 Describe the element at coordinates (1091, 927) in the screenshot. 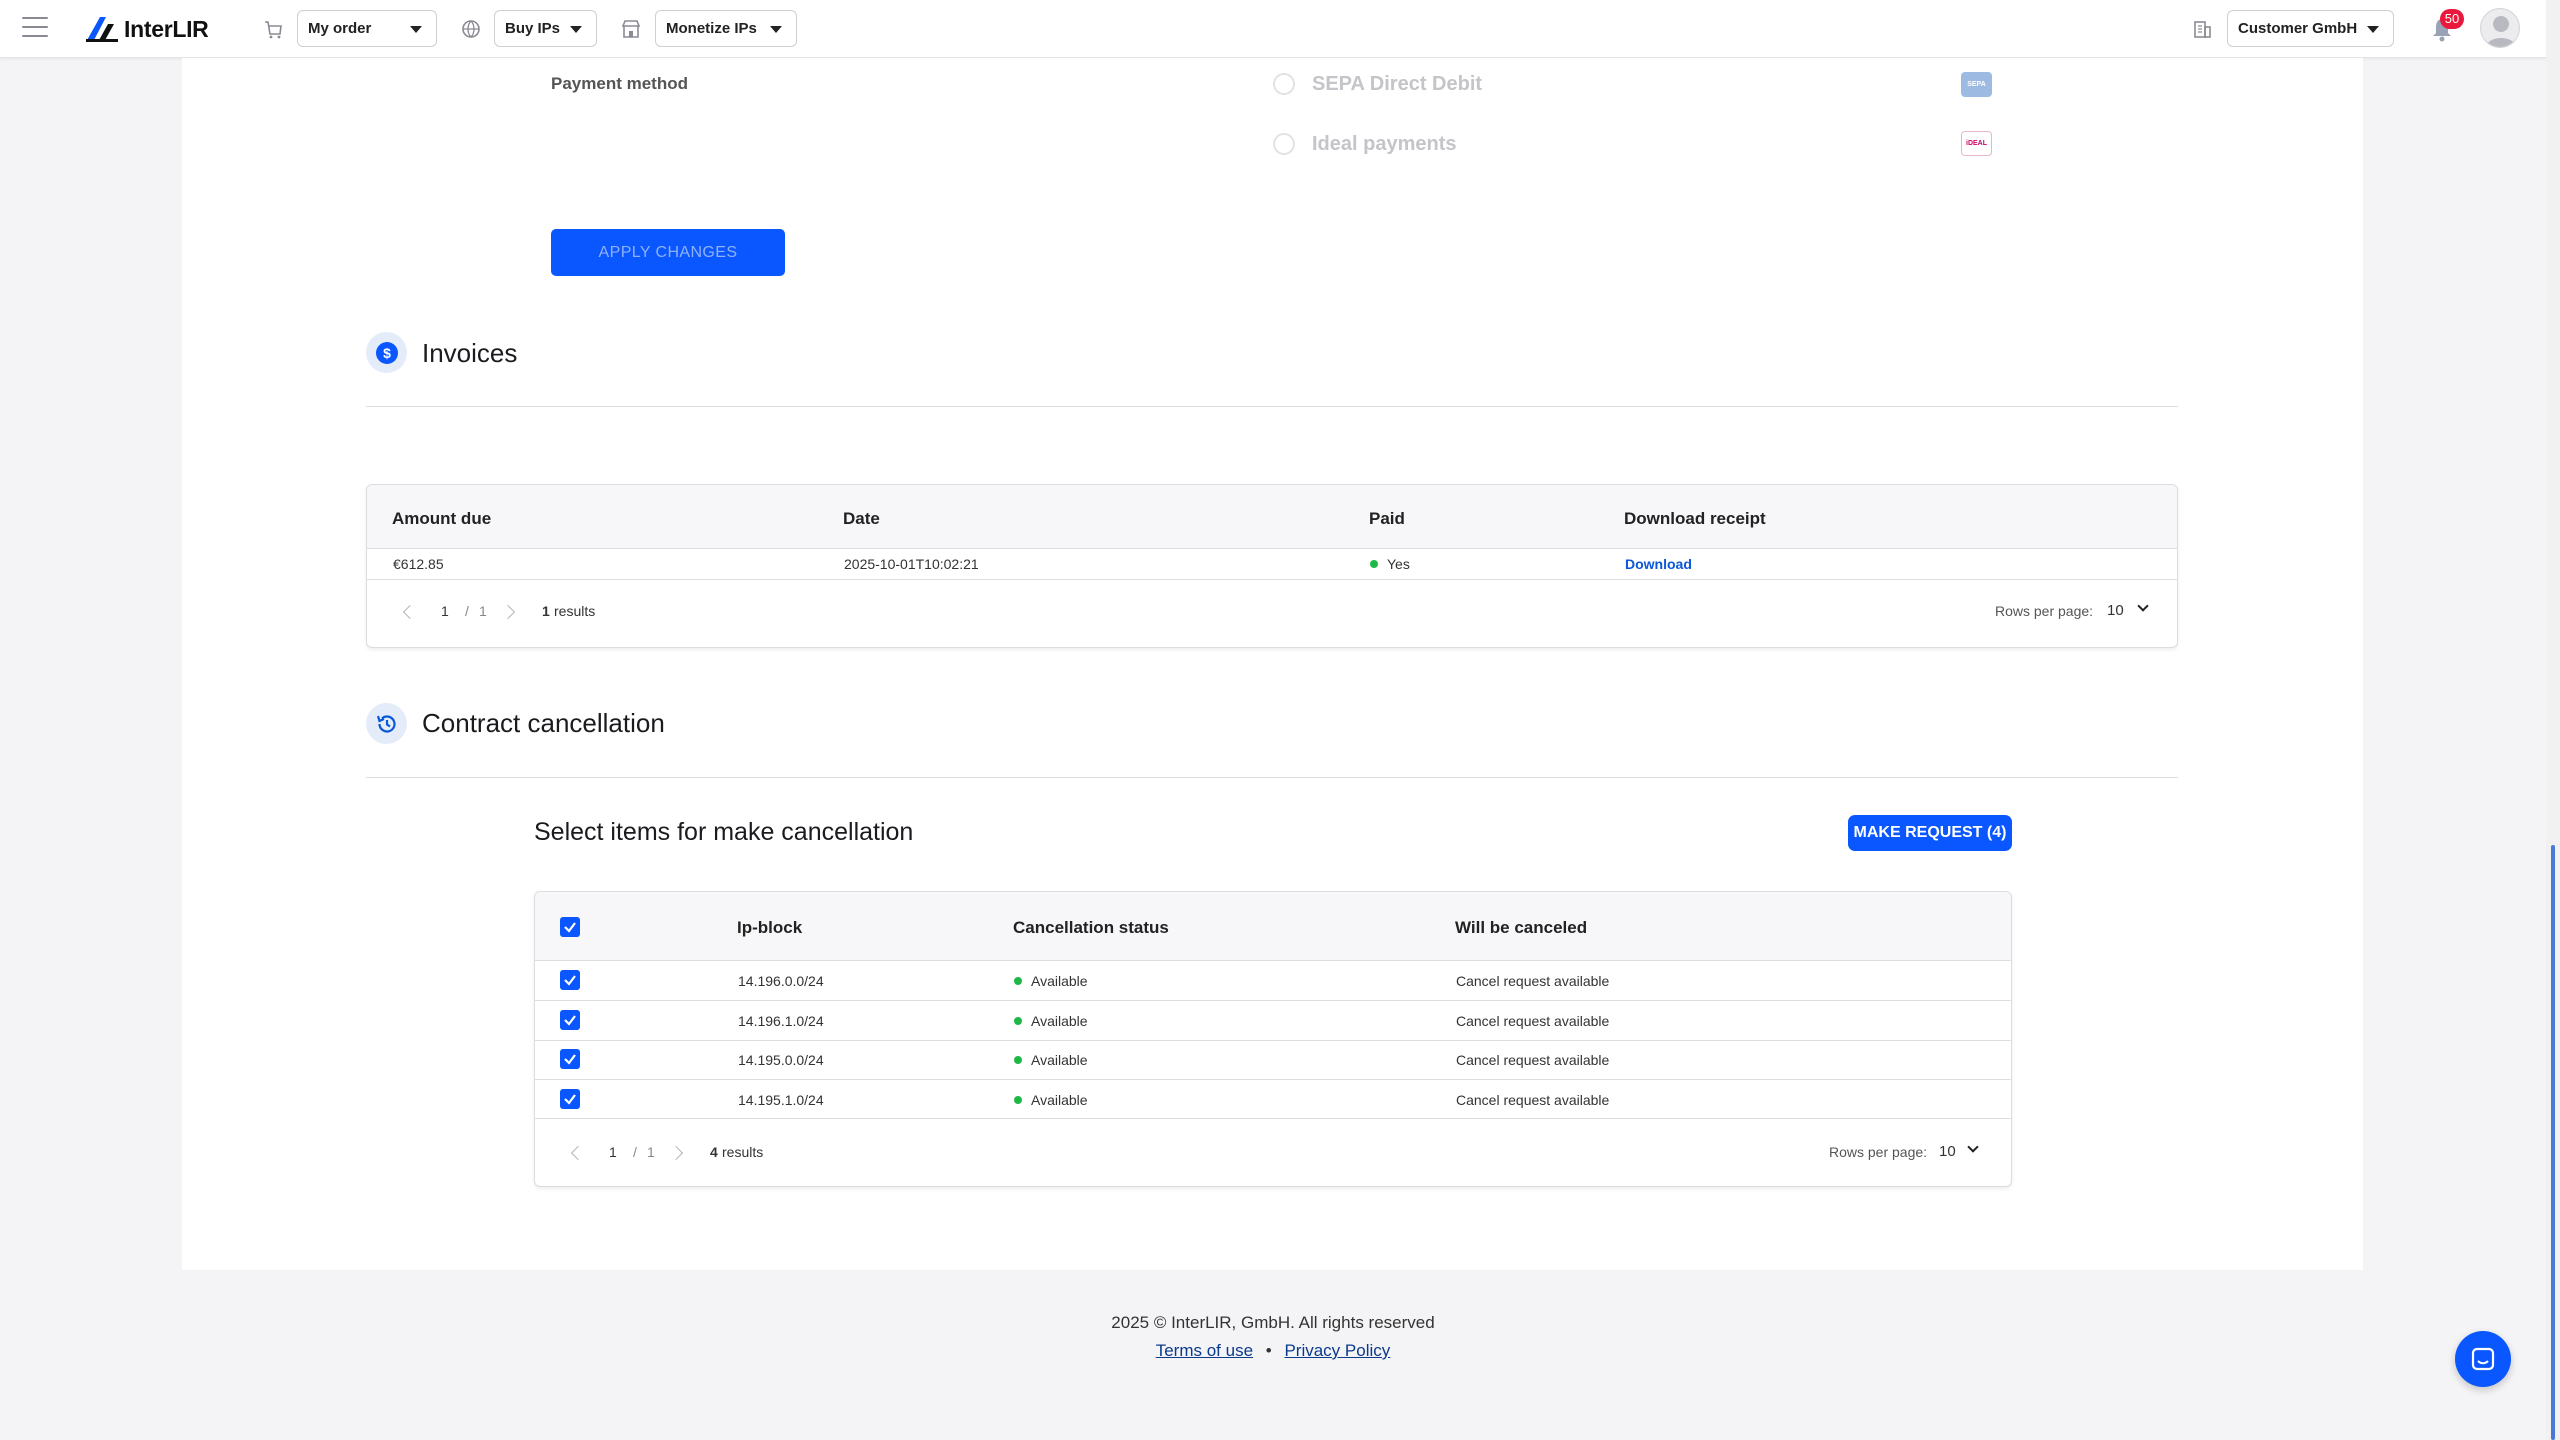

I see `column-header-cancellation-status: Cancellation status` at that location.